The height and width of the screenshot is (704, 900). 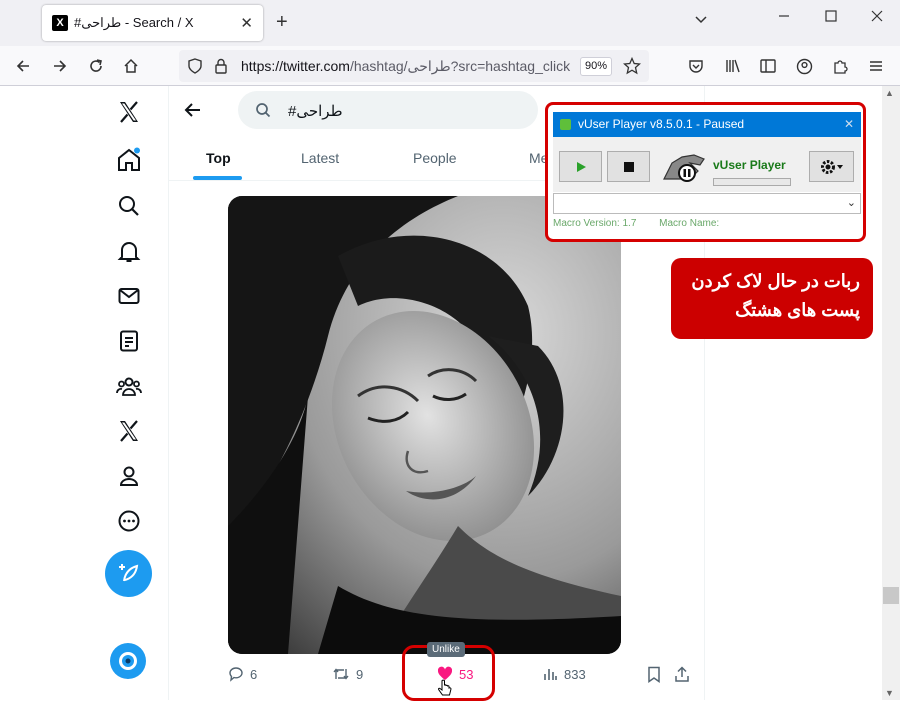 I want to click on gear-icon, so click(x=831, y=166).